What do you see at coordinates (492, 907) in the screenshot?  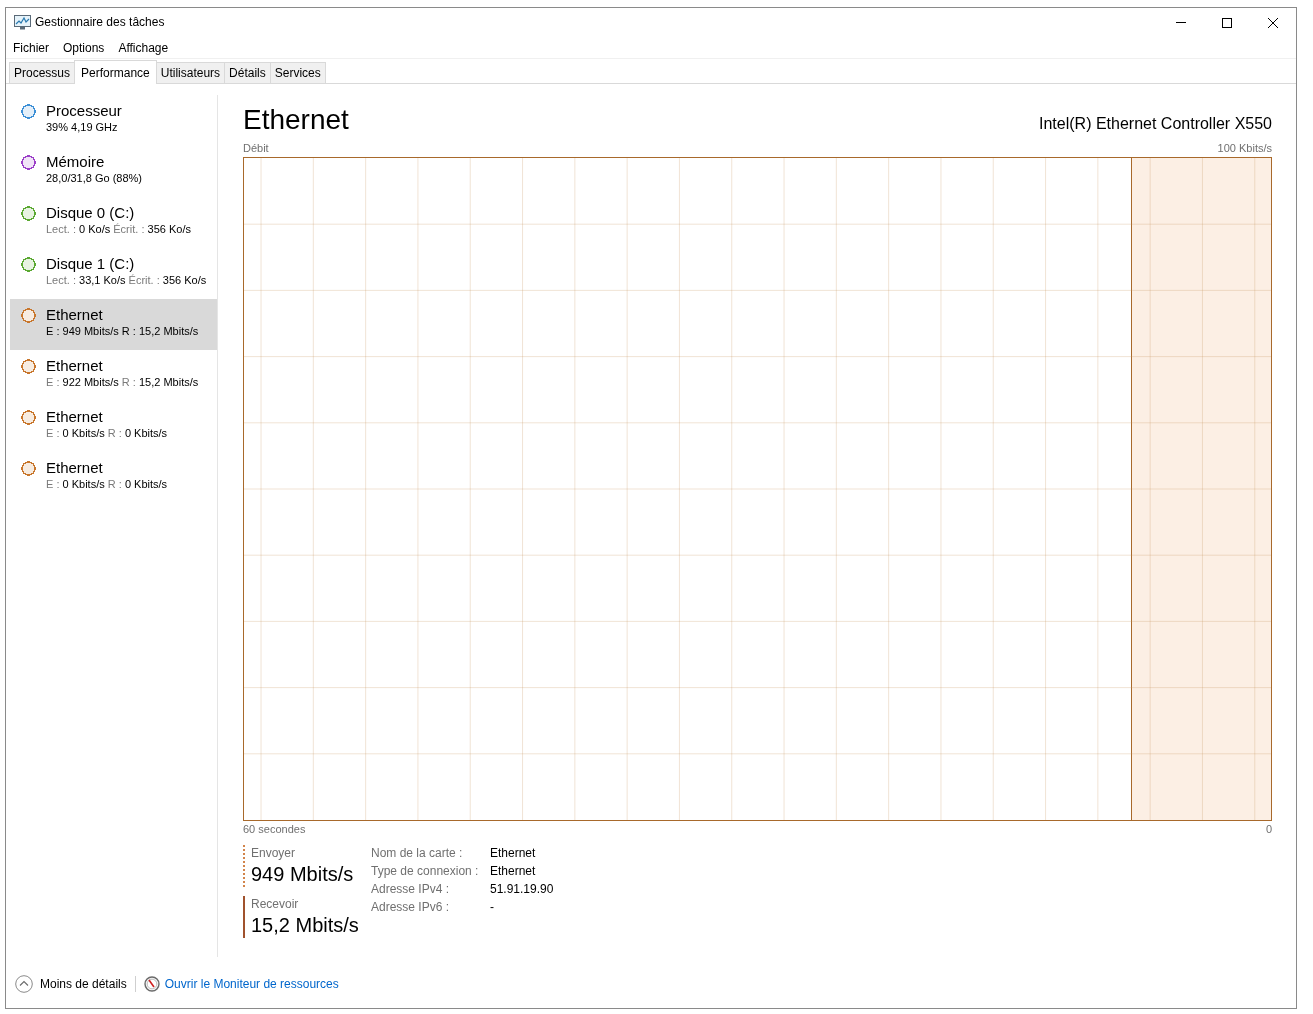 I see `property-value: -` at bounding box center [492, 907].